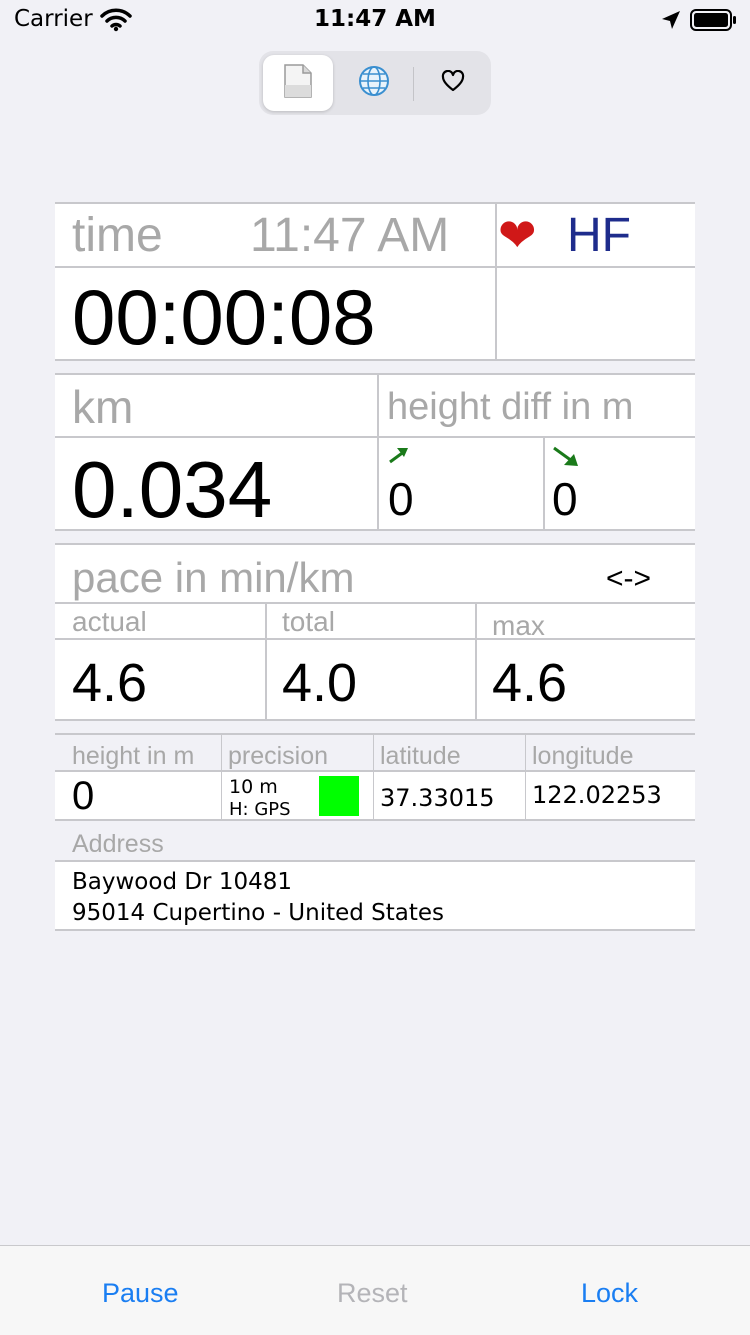 This screenshot has width=750, height=1335. Describe the element at coordinates (372, 1293) in the screenshot. I see `reset-button: Reset` at that location.